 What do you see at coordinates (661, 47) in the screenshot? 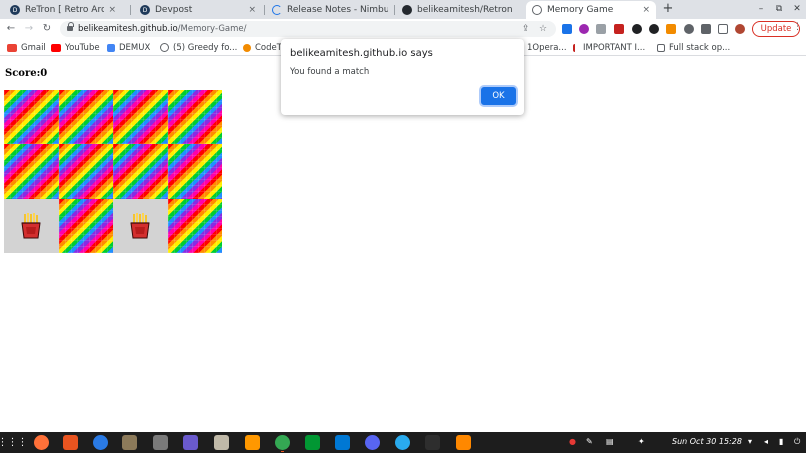
I see `page-icon` at bounding box center [661, 47].